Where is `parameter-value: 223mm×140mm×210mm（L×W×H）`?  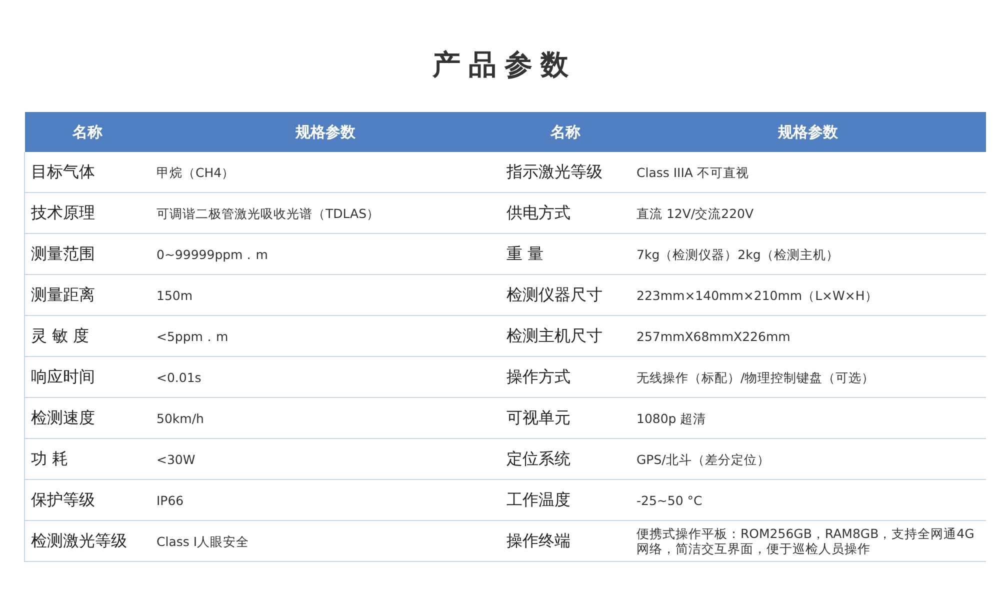 parameter-value: 223mm×140mm×210mm（L×W×H） is located at coordinates (757, 295).